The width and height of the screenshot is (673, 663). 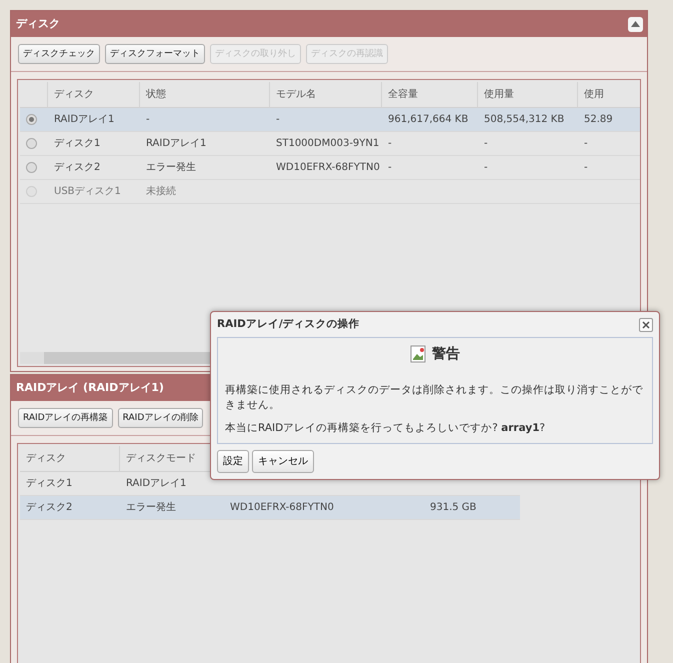 What do you see at coordinates (90, 388) in the screenshot?
I see `panel-title: RAIDアレイ (RAIDアレイ1)` at bounding box center [90, 388].